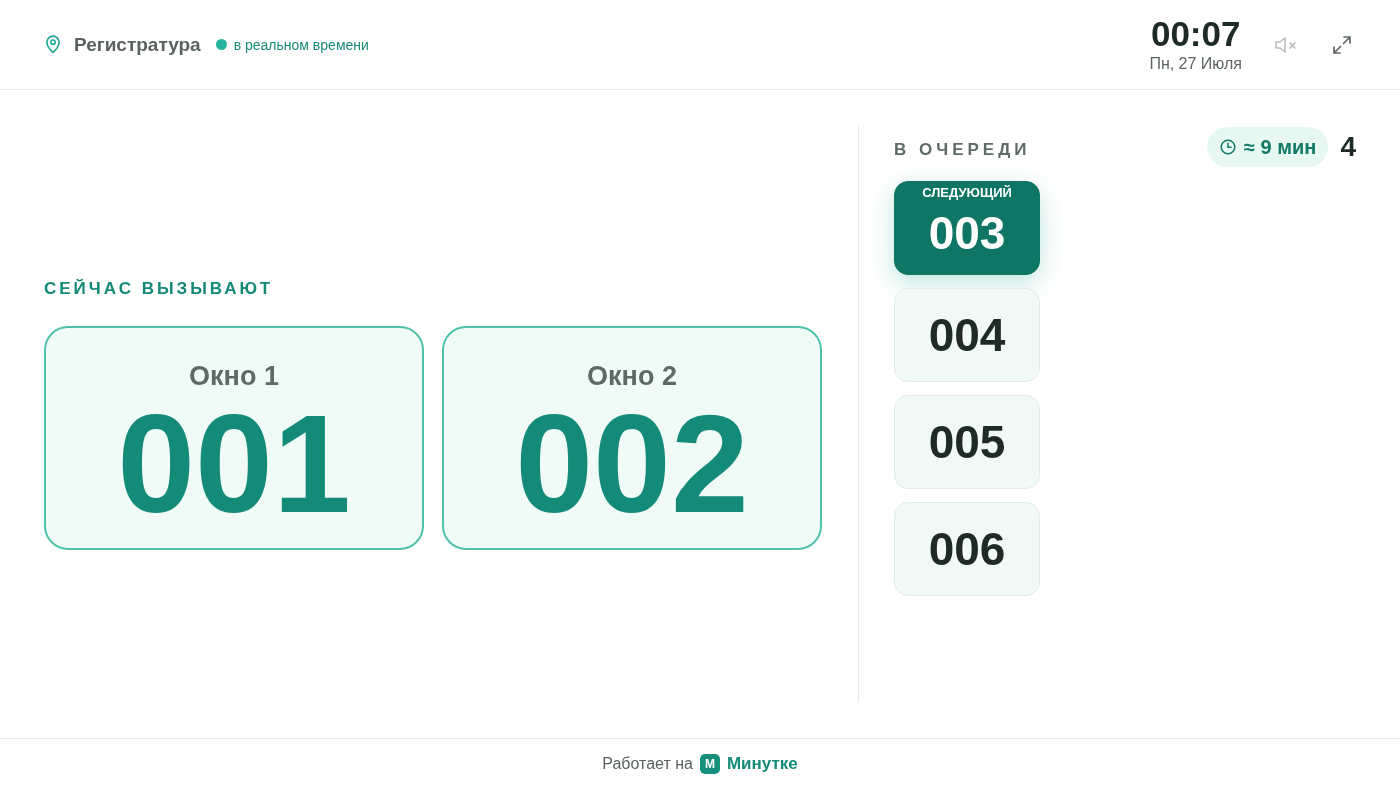  I want to click on now-calling-heading: СЕЙЧАС ВЫЗЫВАЮТ, so click(159, 288).